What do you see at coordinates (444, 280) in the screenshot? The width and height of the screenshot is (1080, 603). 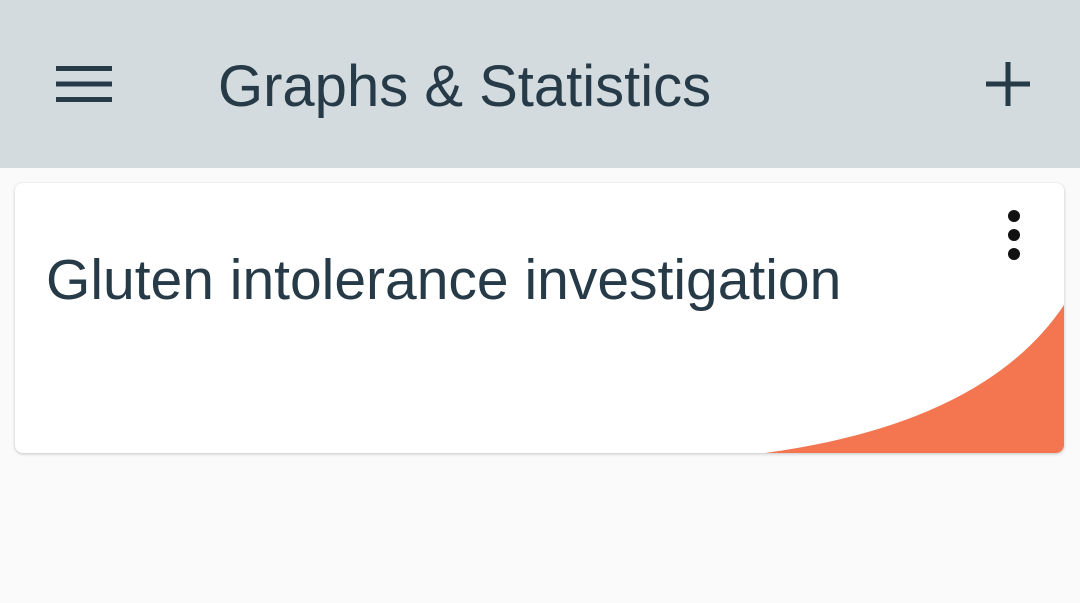 I see `card-title: Gluten intolerance investigation` at bounding box center [444, 280].